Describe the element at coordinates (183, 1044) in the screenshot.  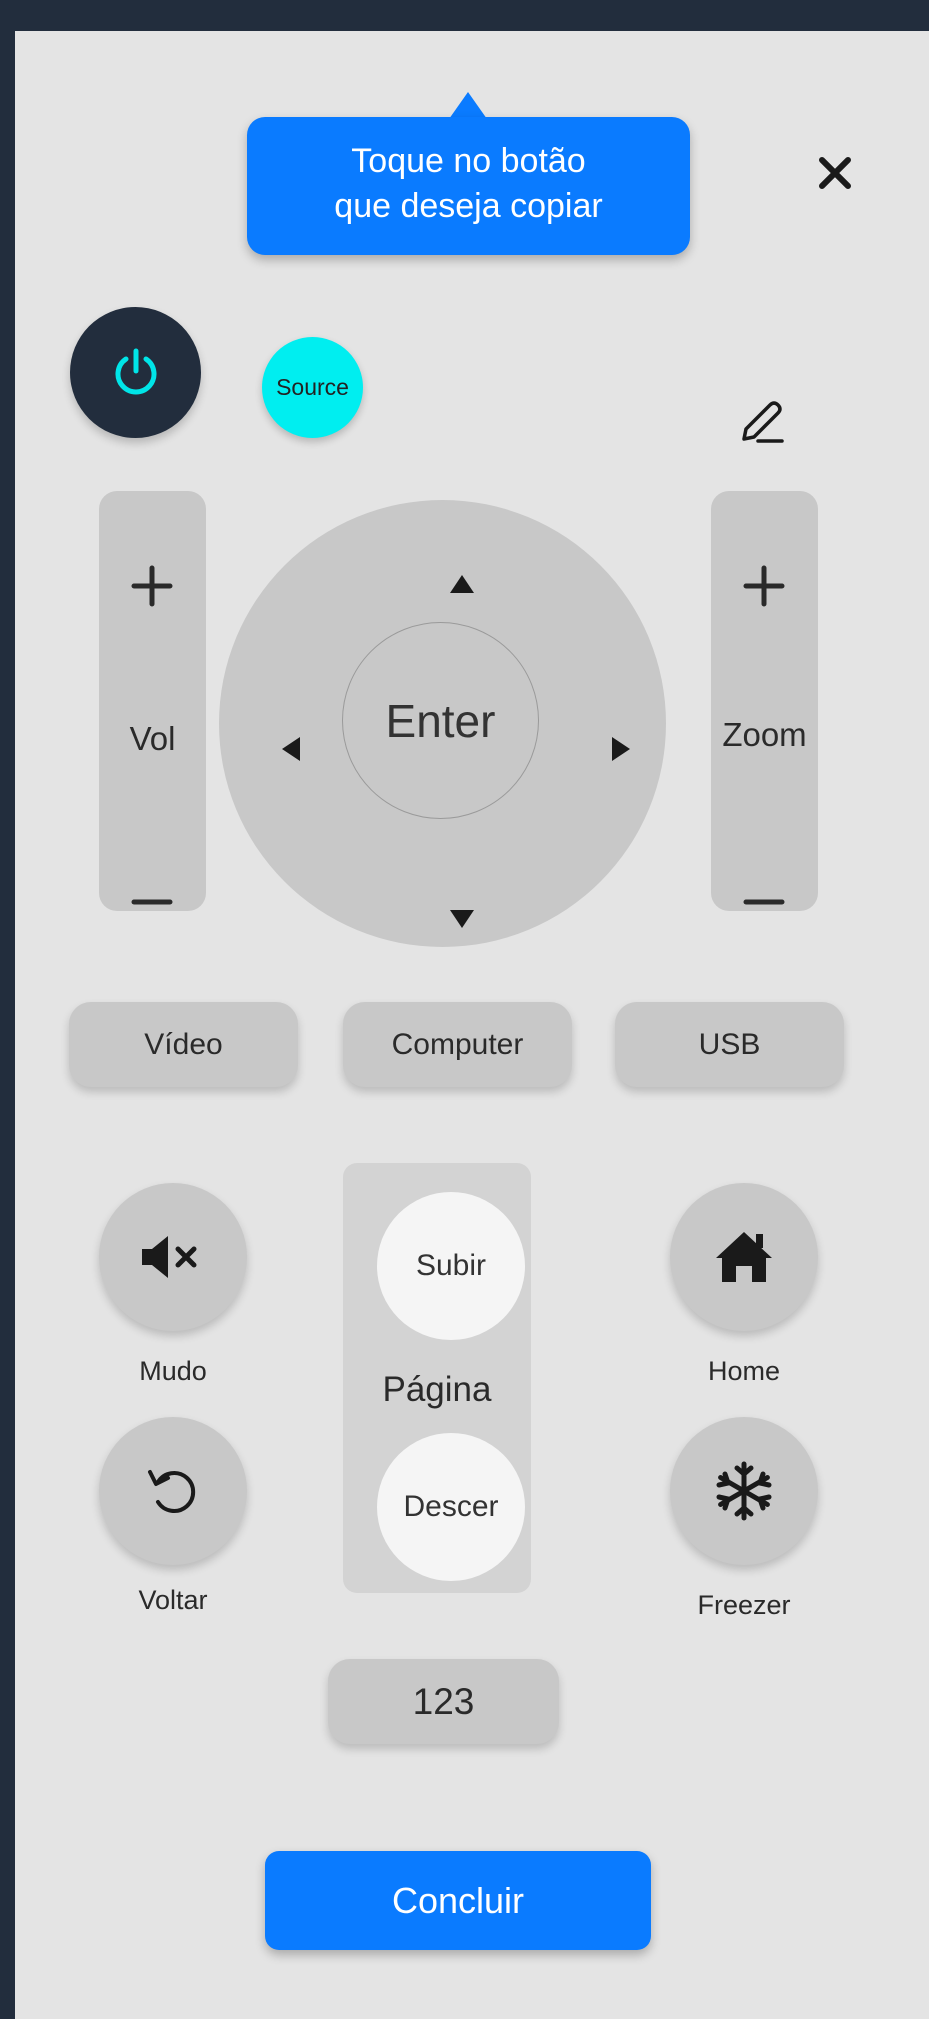
I see `video-button: Vídeo` at that location.